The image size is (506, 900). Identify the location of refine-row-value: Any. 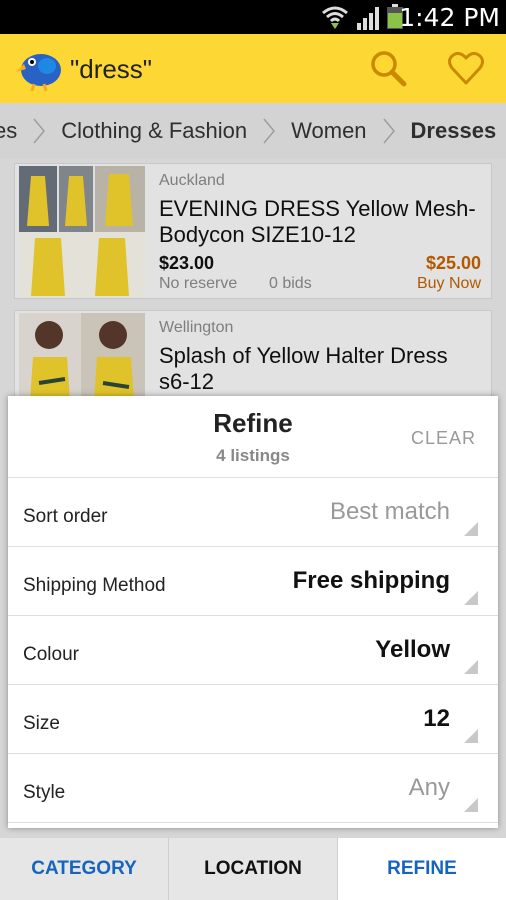
(429, 787).